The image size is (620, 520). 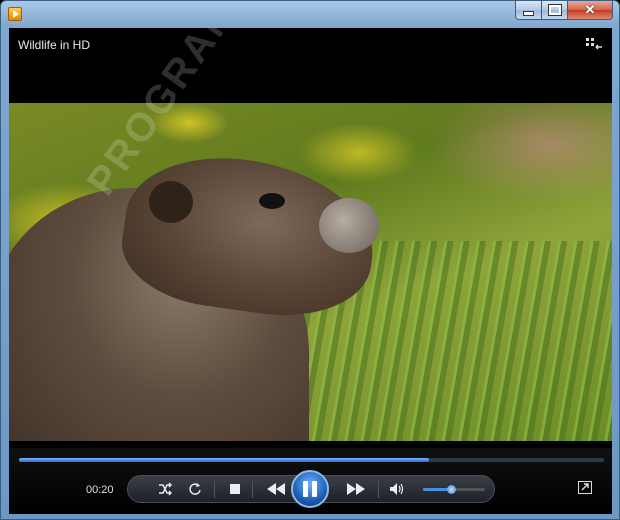 I want to click on stop-button, so click(x=235, y=489).